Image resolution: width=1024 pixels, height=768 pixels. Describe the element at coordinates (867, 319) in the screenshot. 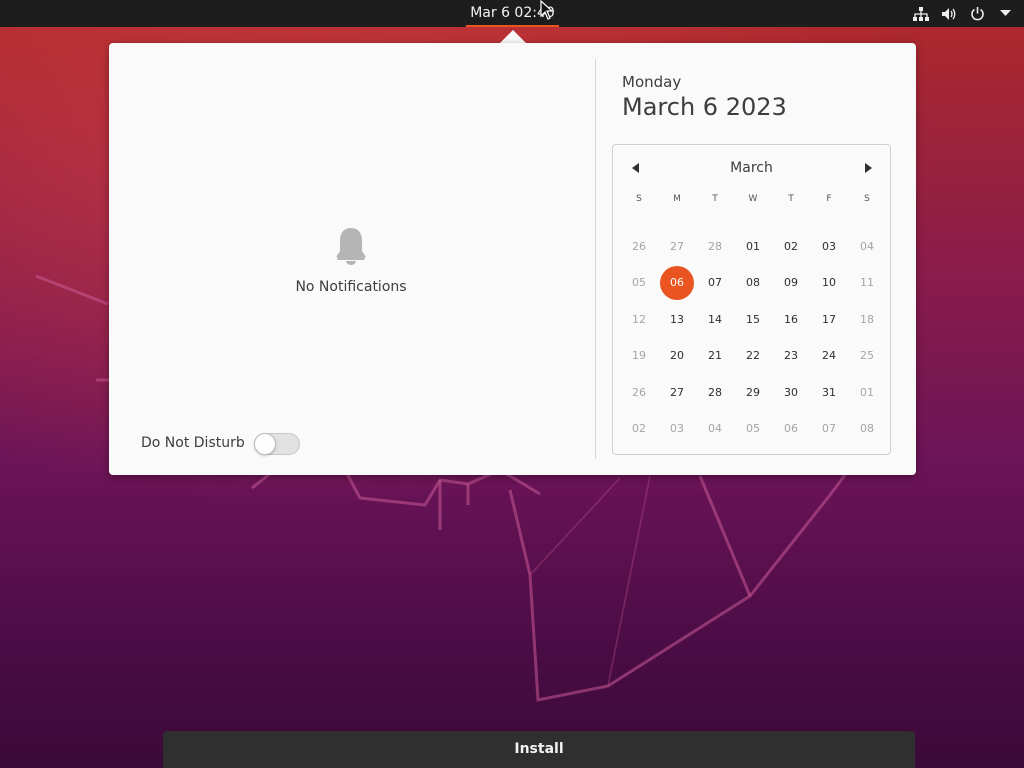

I see `calendar-day: 18` at that location.